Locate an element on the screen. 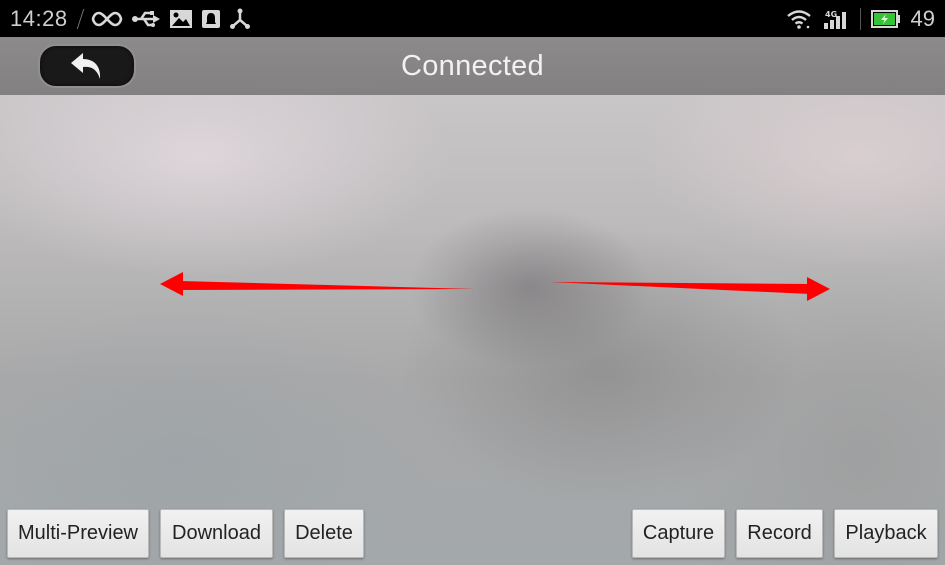 Image resolution: width=945 pixels, height=565 pixels. notification-icon is located at coordinates (211, 19).